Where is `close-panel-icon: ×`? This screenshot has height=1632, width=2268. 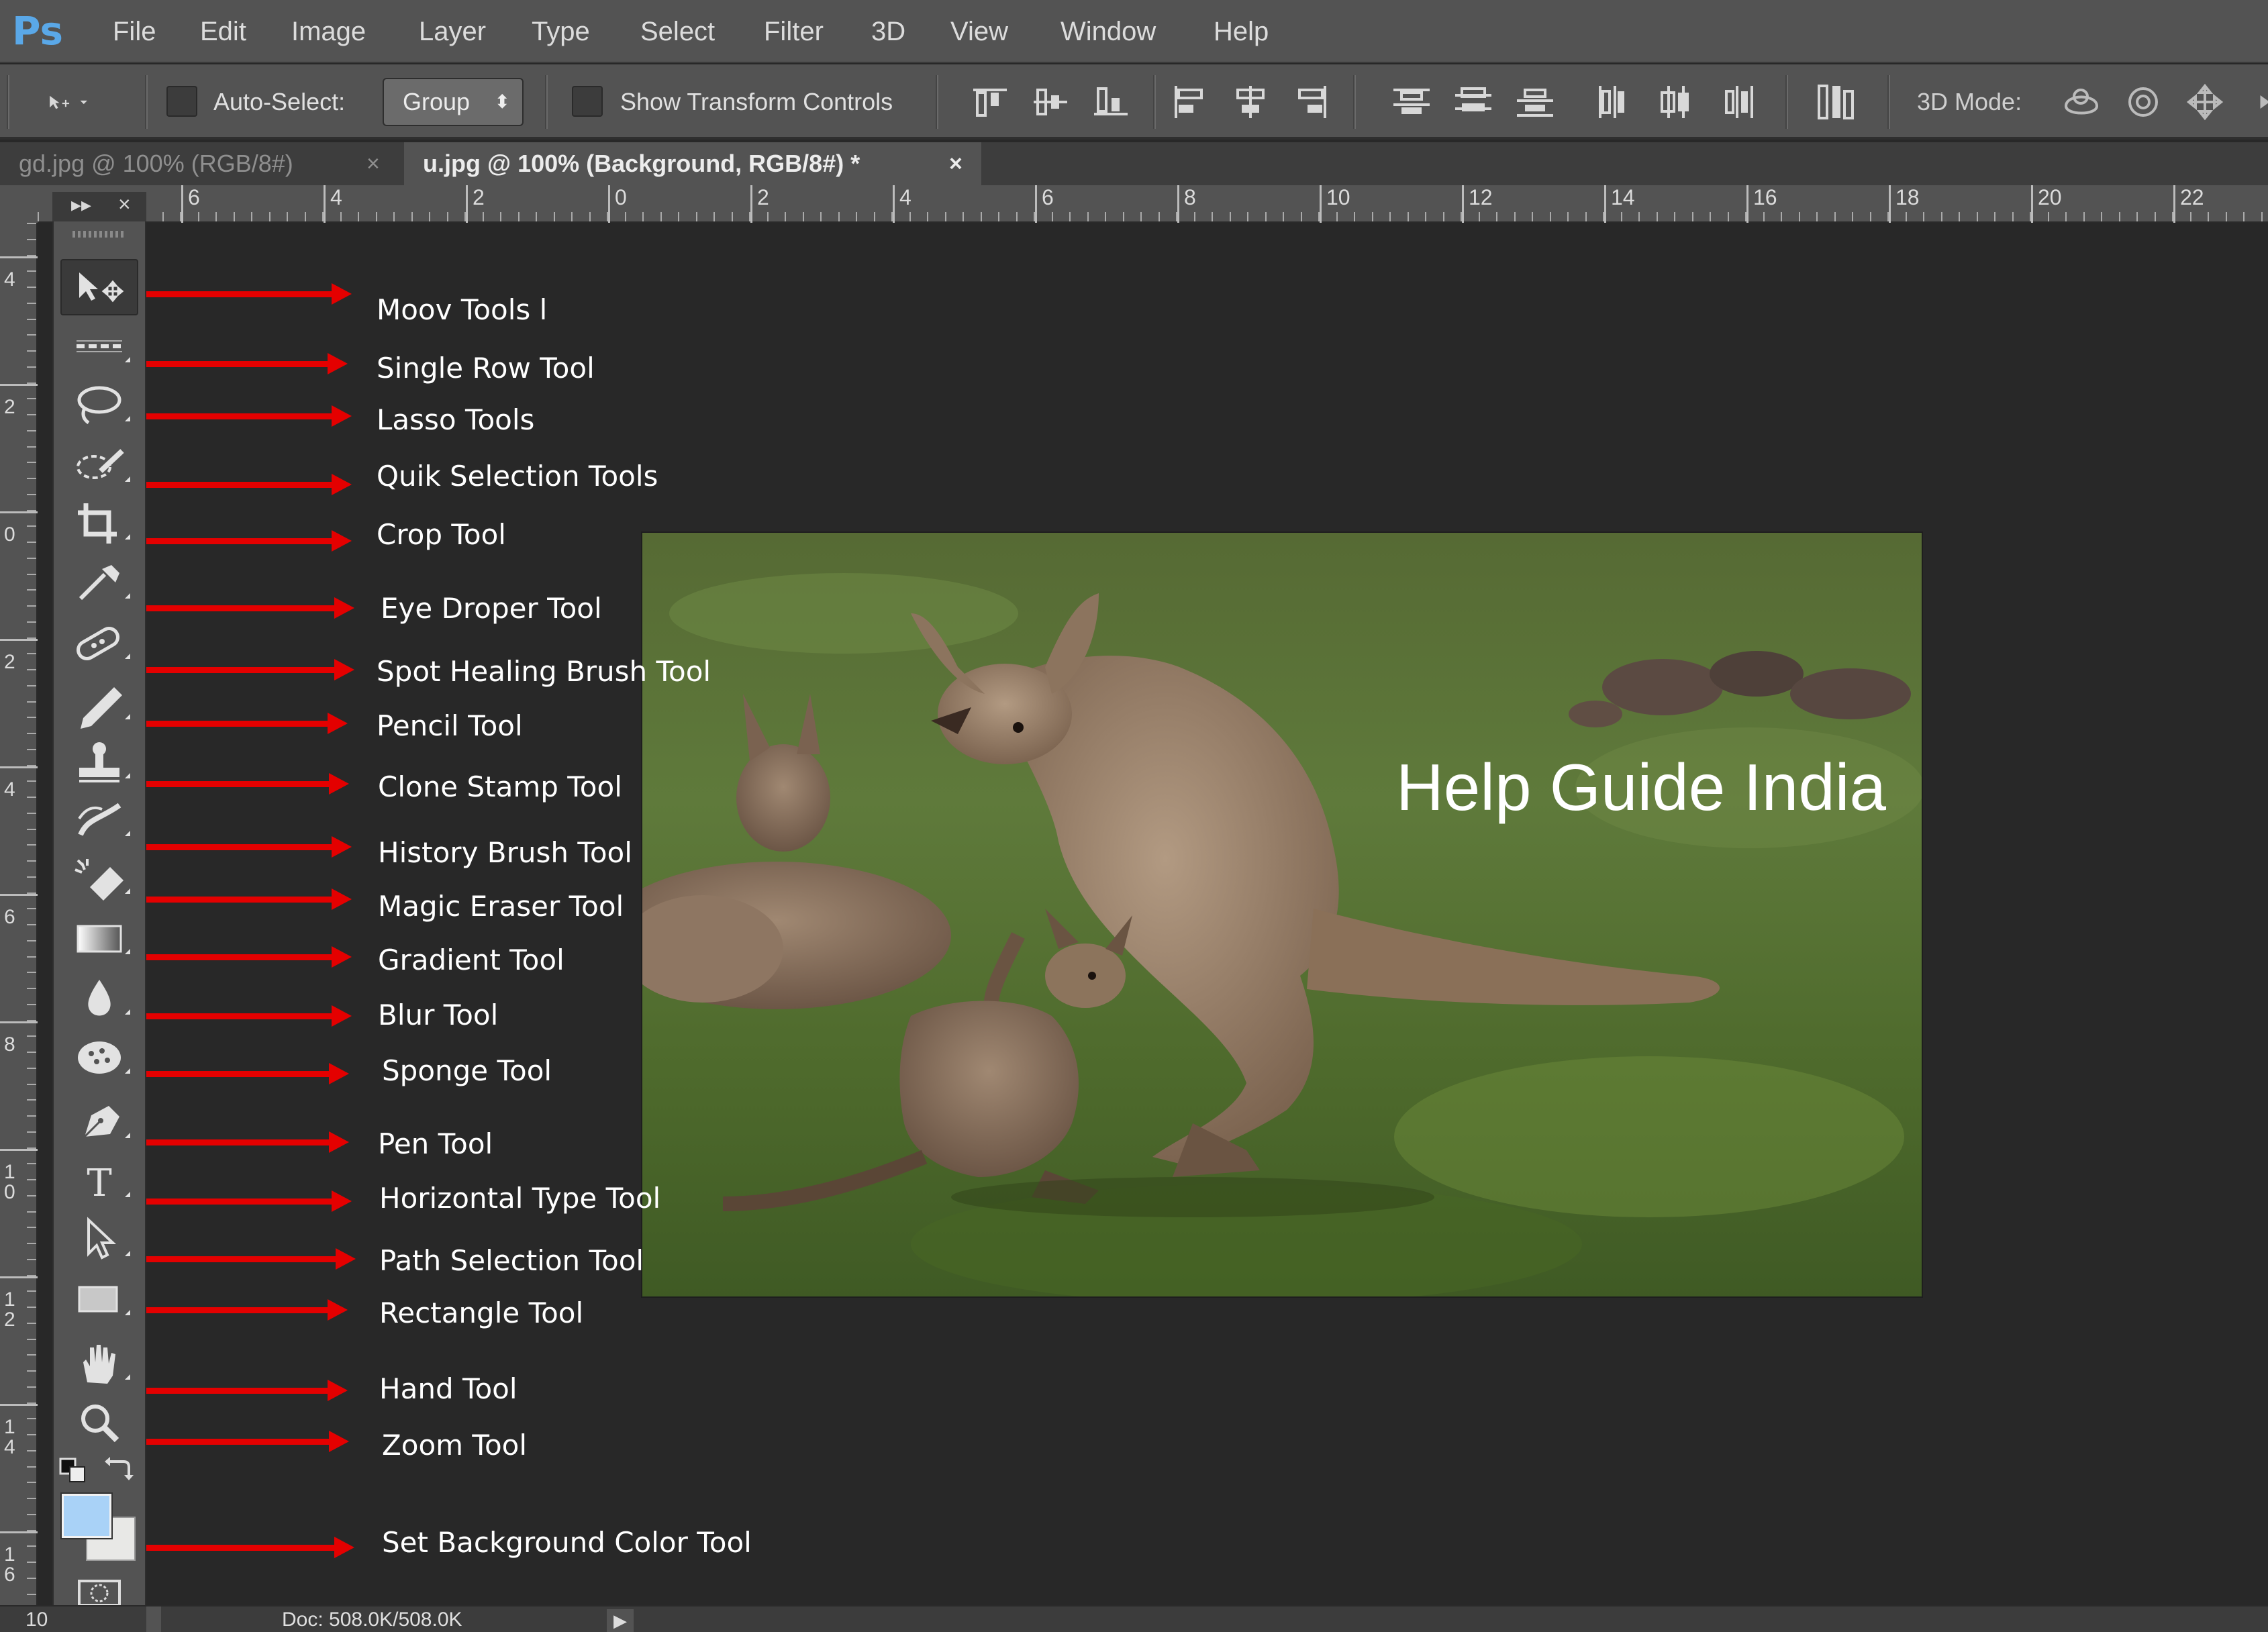 close-panel-icon: × is located at coordinates (124, 204).